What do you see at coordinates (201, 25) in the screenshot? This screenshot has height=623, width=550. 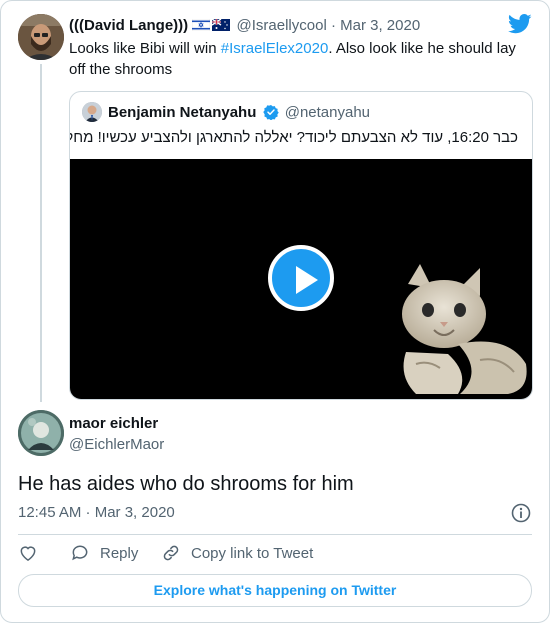 I see `israel-flag-icon` at bounding box center [201, 25].